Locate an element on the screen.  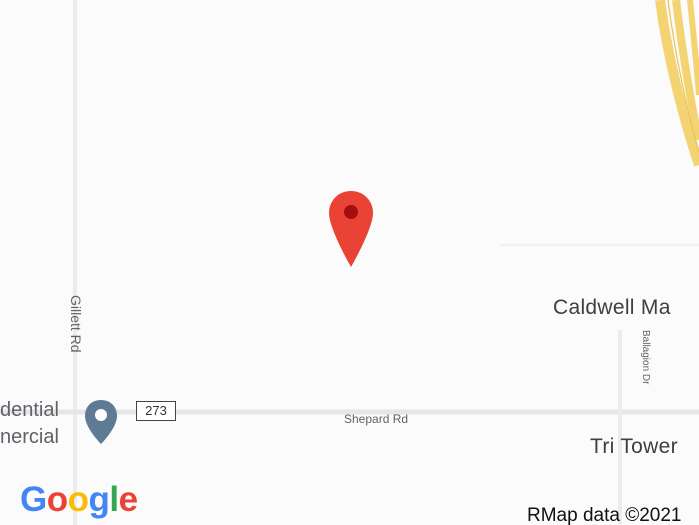
business-label-line2: nercial is located at coordinates (29, 437).